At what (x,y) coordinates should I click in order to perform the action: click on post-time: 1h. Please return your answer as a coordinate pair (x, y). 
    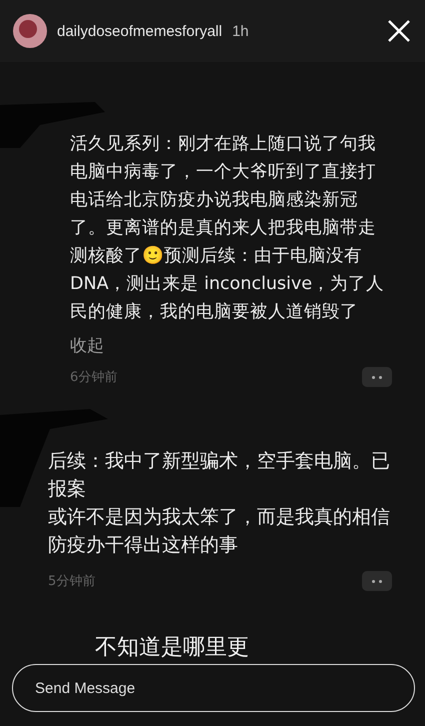
    Looking at the image, I should click on (240, 31).